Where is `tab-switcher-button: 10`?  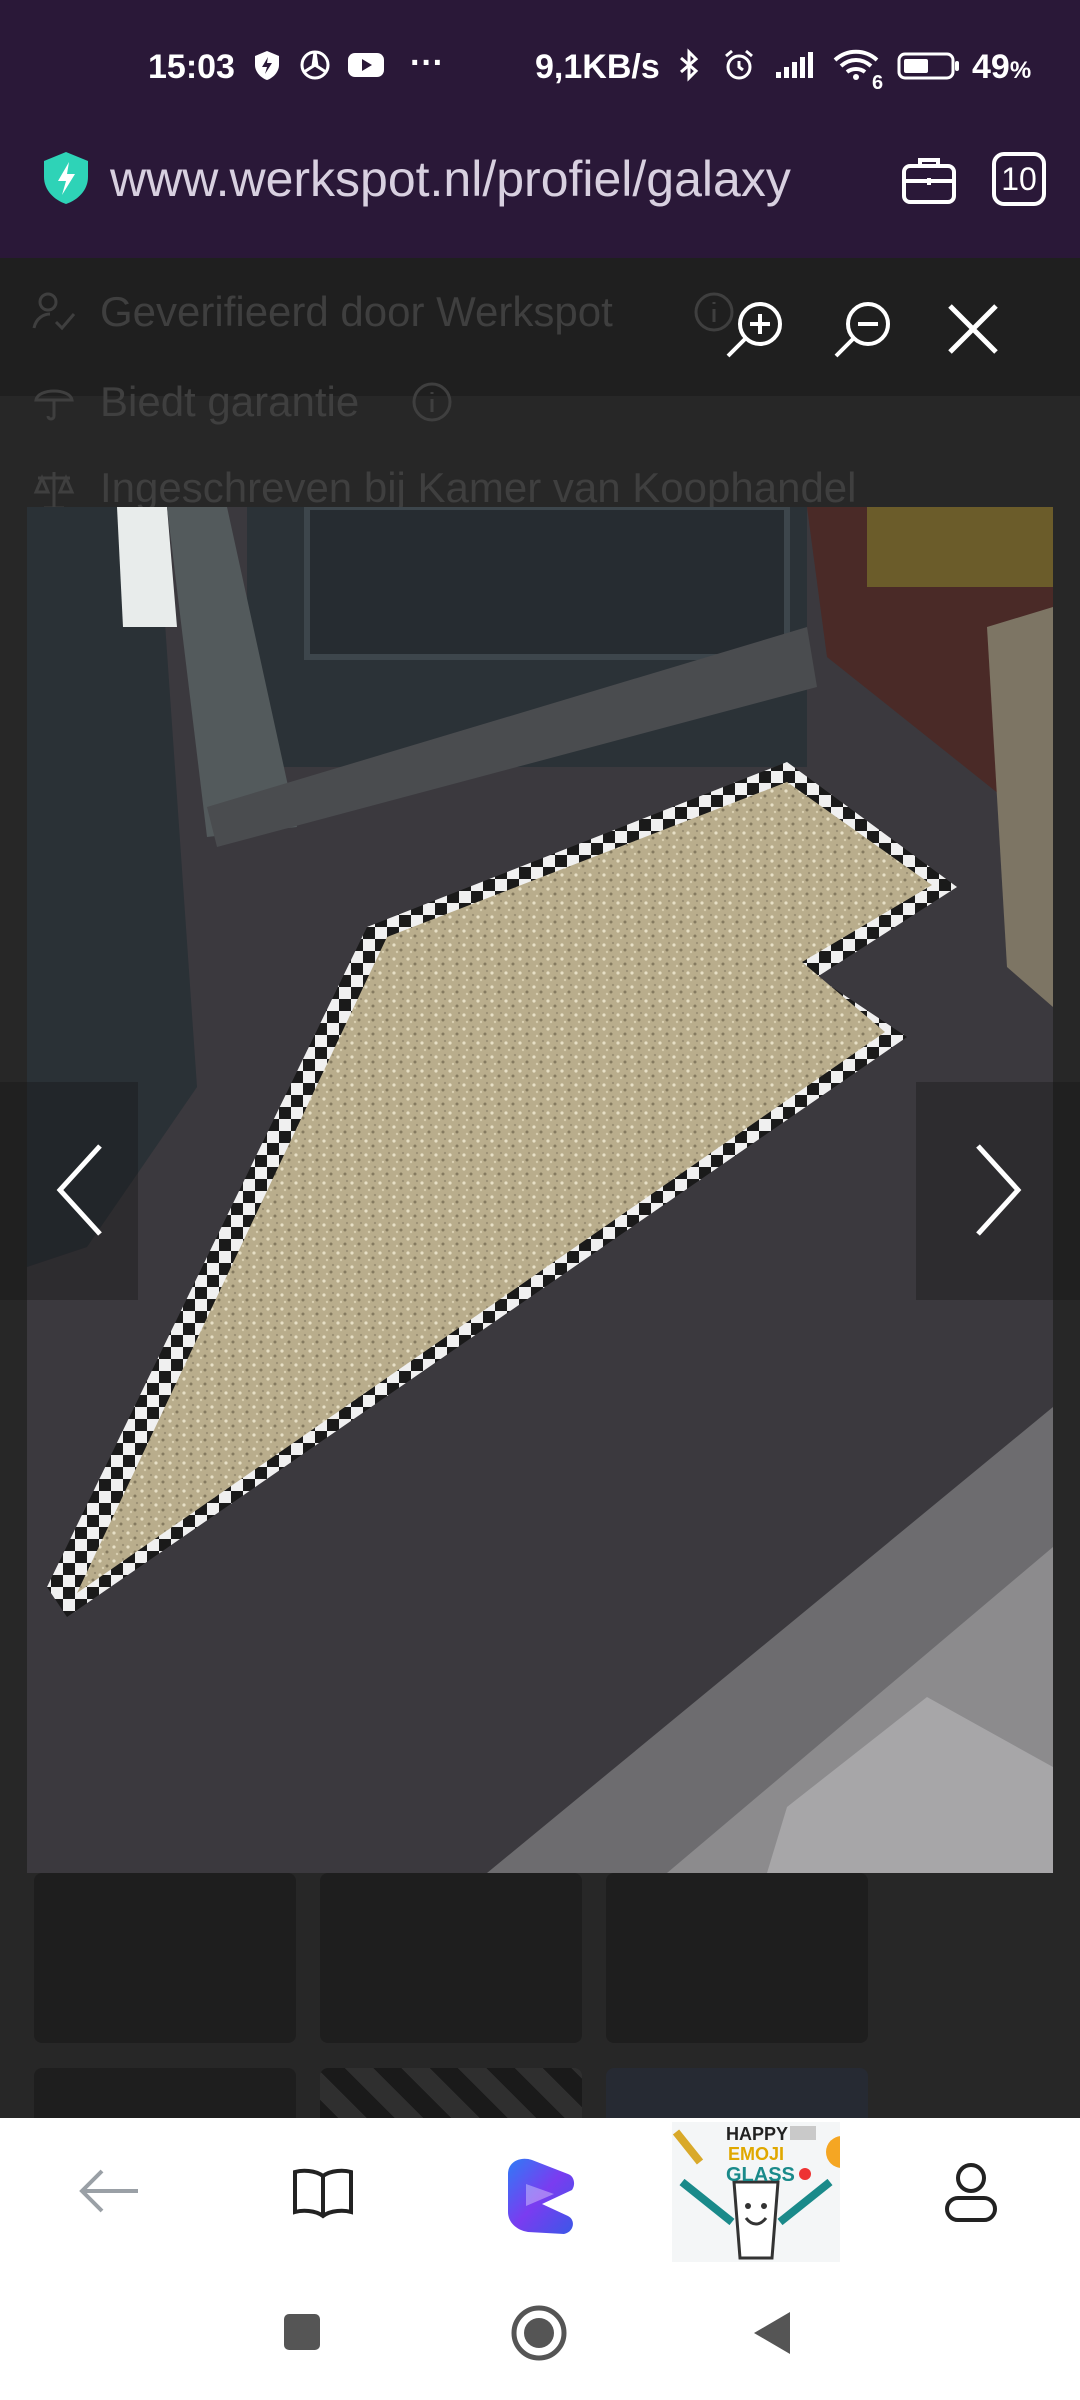 tab-switcher-button: 10 is located at coordinates (1019, 179).